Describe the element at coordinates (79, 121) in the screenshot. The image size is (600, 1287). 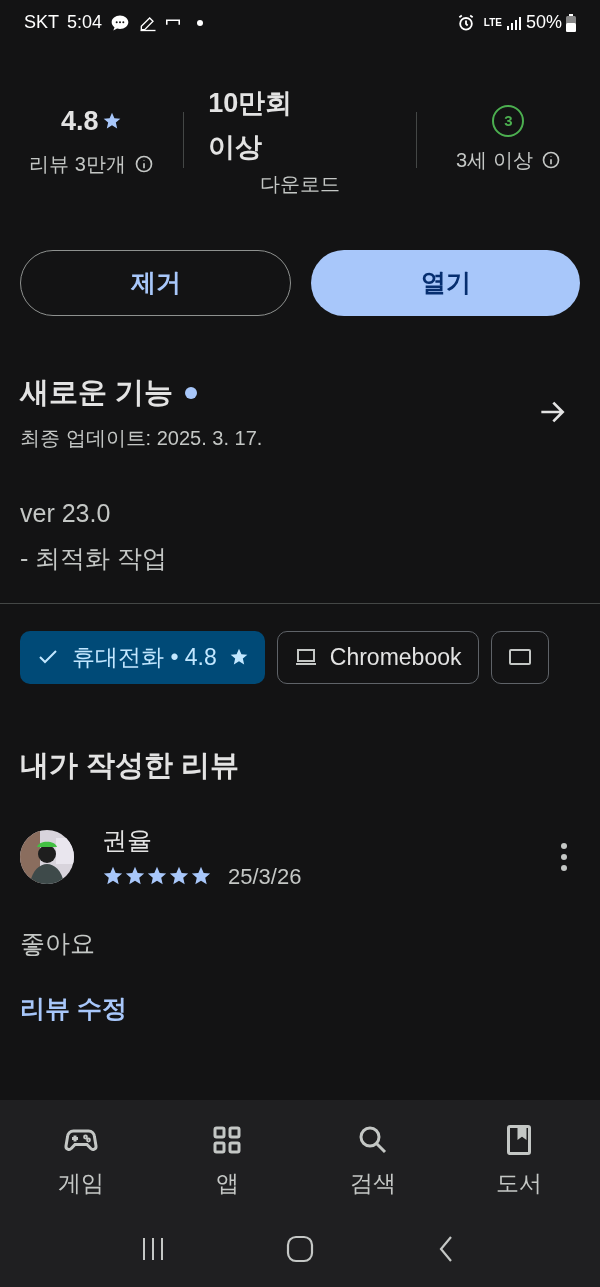
I see `rating-value: 4.8` at that location.